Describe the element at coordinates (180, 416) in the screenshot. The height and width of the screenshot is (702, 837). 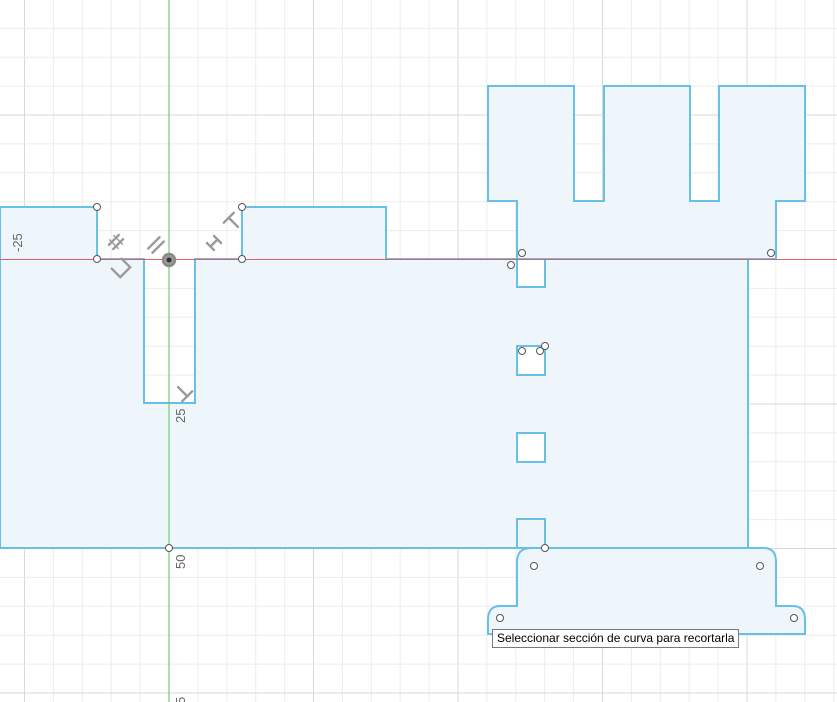
I see `axis-label-25: 25` at that location.